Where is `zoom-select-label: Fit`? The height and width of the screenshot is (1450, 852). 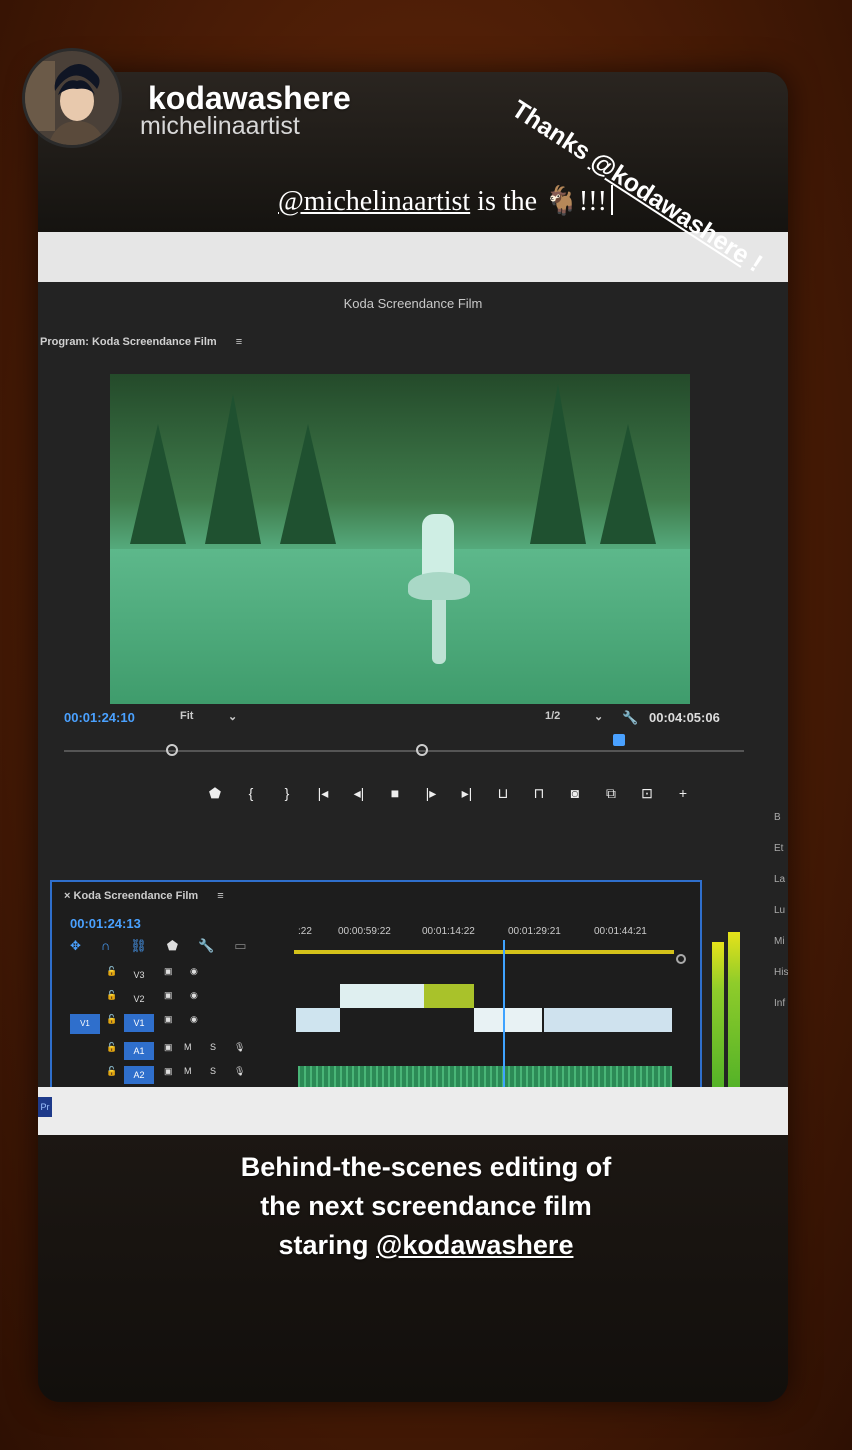
zoom-select-label: Fit is located at coordinates (186, 716).